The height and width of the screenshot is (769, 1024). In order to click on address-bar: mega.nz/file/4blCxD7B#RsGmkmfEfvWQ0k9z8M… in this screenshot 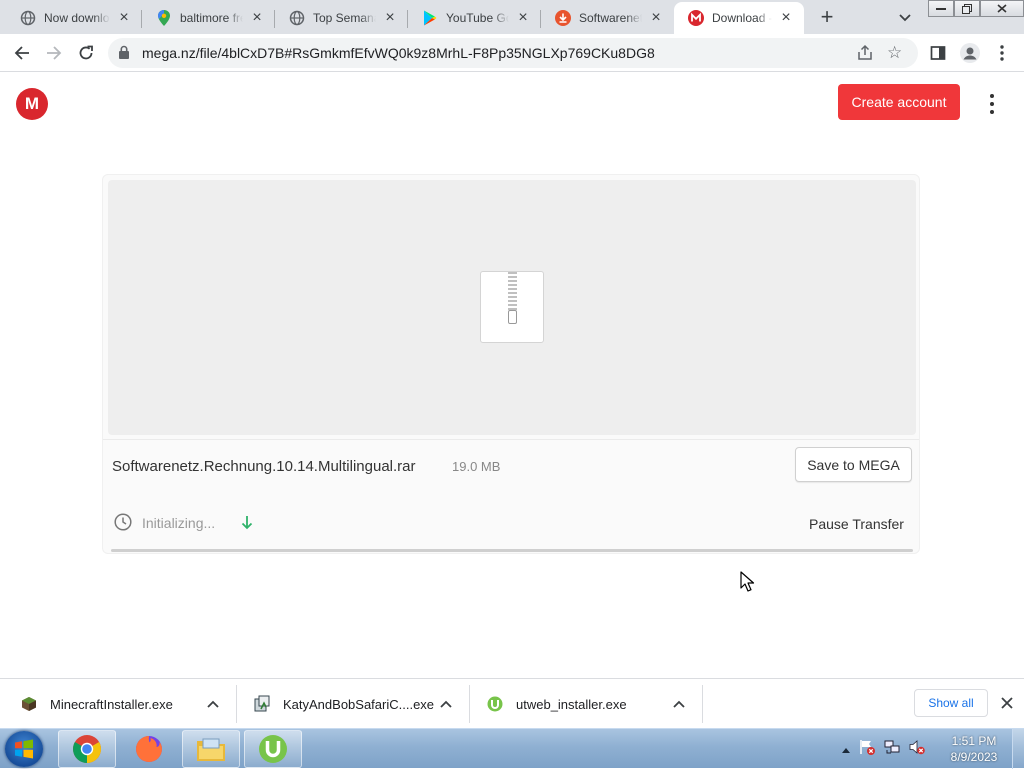, I will do `click(513, 53)`.